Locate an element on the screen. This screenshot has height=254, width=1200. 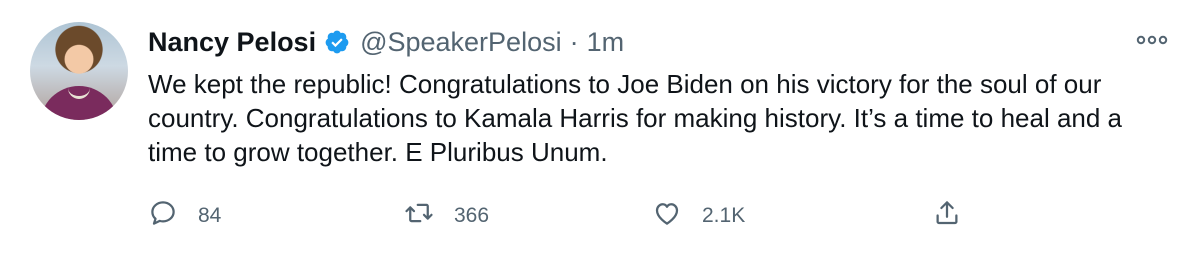
tweet-actions: 84 366 2.1K is located at coordinates (555, 216).